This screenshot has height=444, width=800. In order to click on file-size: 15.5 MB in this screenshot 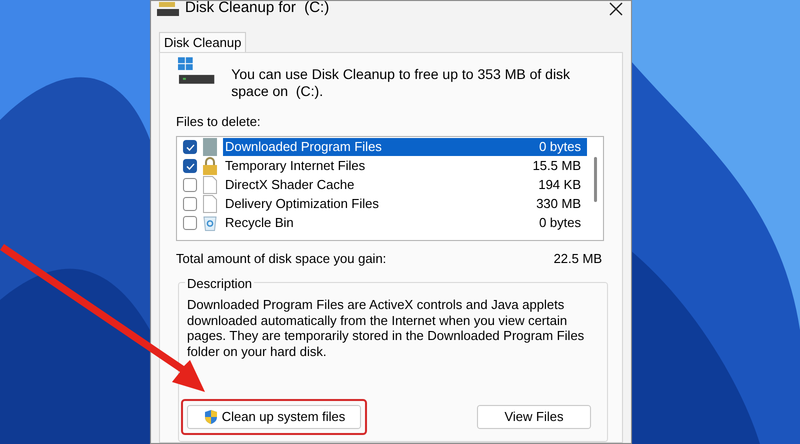, I will do `click(556, 166)`.